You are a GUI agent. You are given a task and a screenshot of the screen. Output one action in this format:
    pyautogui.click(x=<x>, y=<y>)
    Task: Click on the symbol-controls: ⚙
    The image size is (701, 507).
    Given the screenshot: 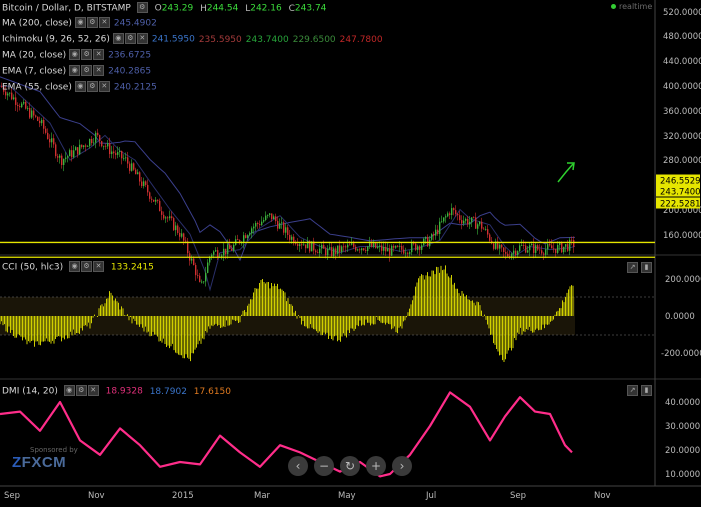 What is the action you would take?
    pyautogui.click(x=142, y=8)
    